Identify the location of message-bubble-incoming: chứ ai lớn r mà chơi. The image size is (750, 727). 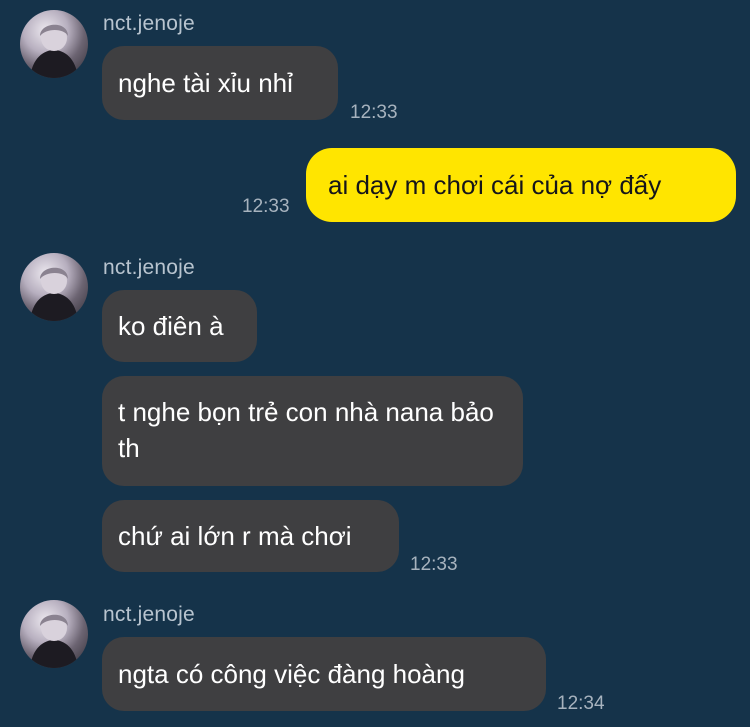
(250, 536).